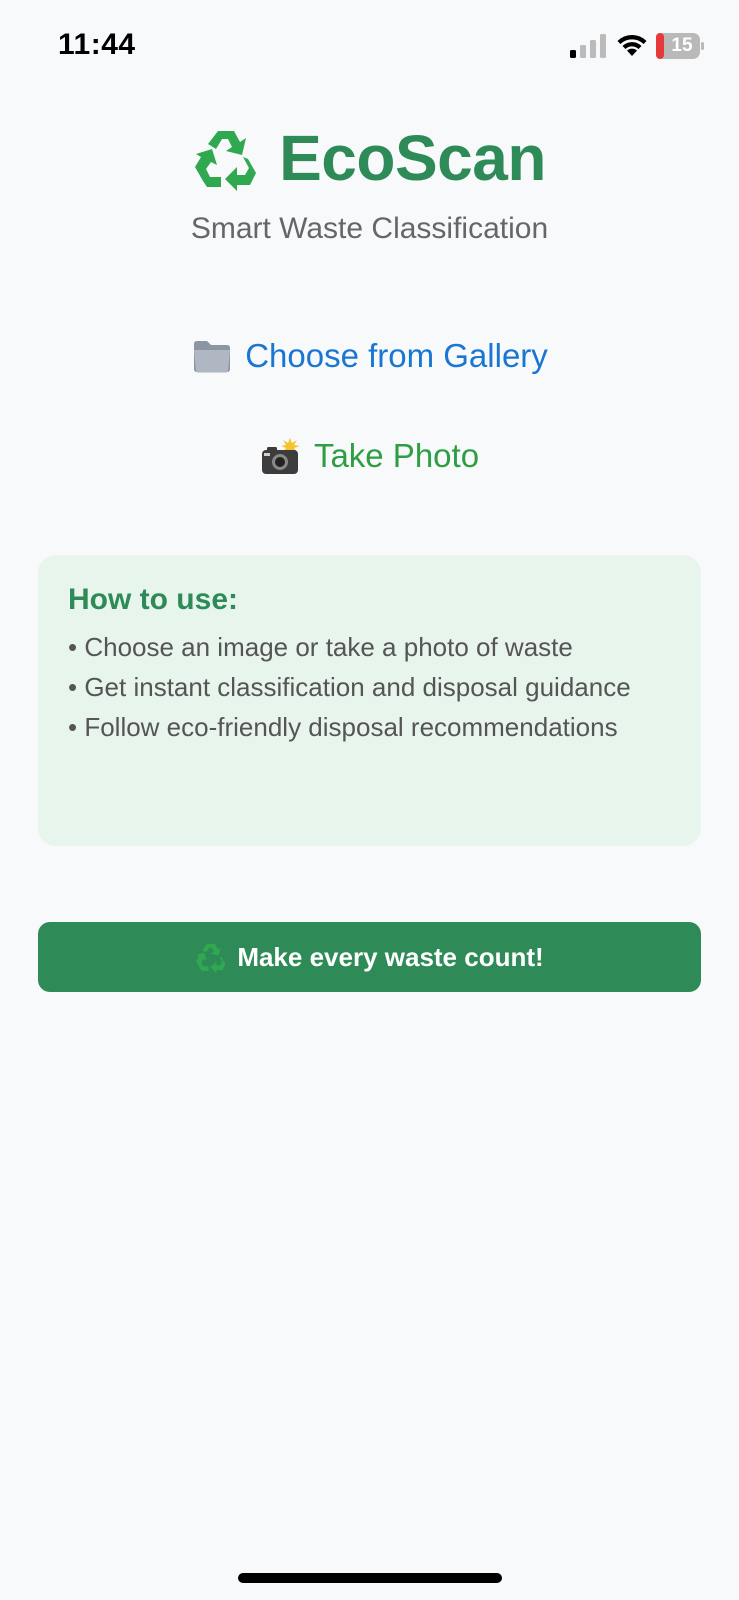  Describe the element at coordinates (97, 44) in the screenshot. I see `status-time: 11:44` at that location.